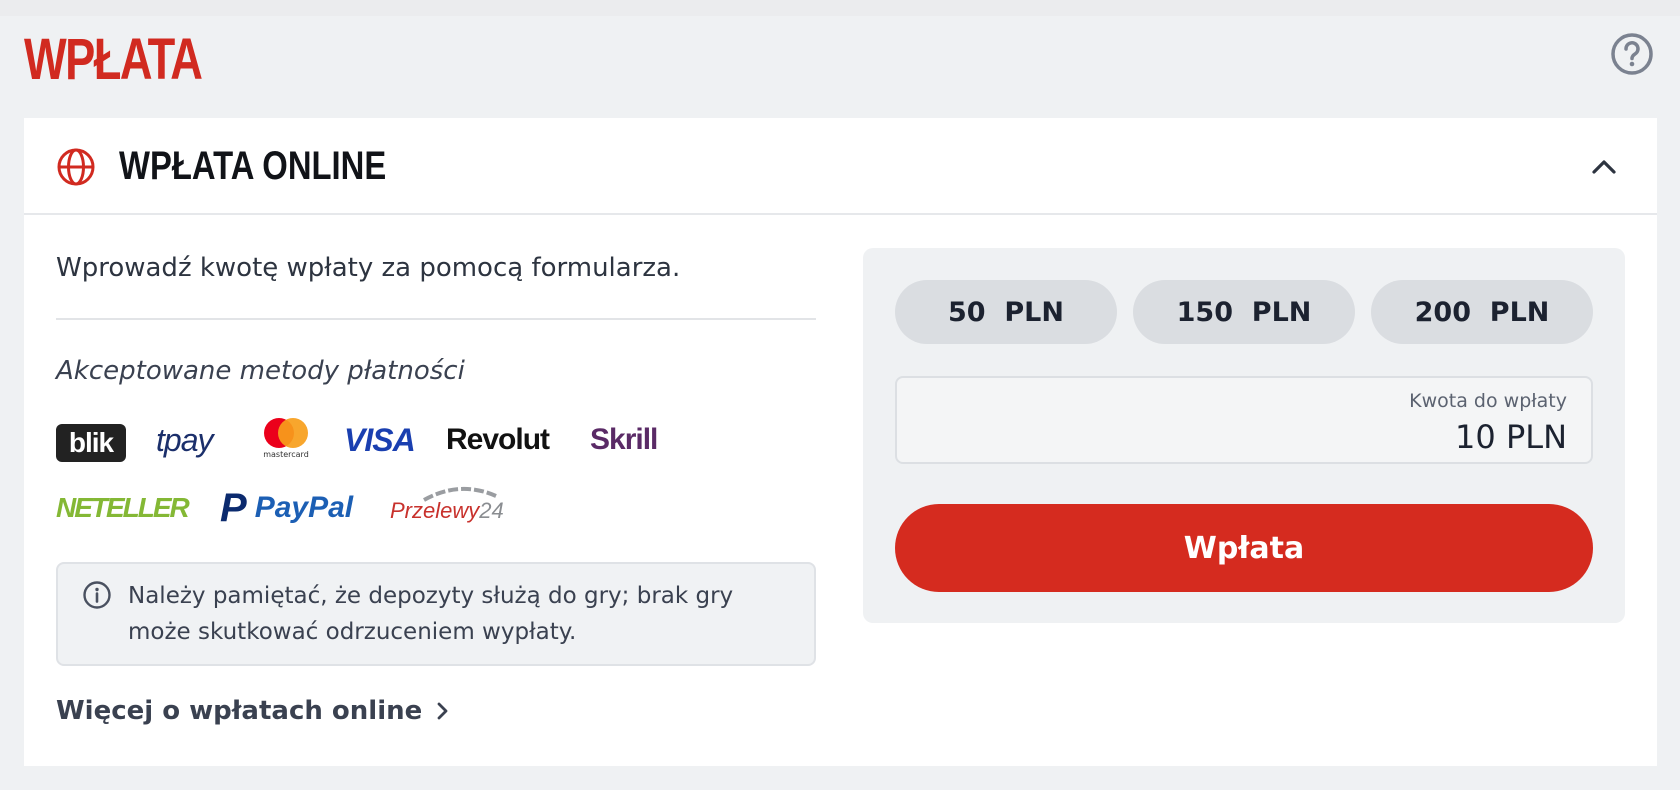 This screenshot has height=790, width=1680. What do you see at coordinates (1244, 420) in the screenshot?
I see `deposit-amount-input: Kwota do wpłaty 10 PLN` at bounding box center [1244, 420].